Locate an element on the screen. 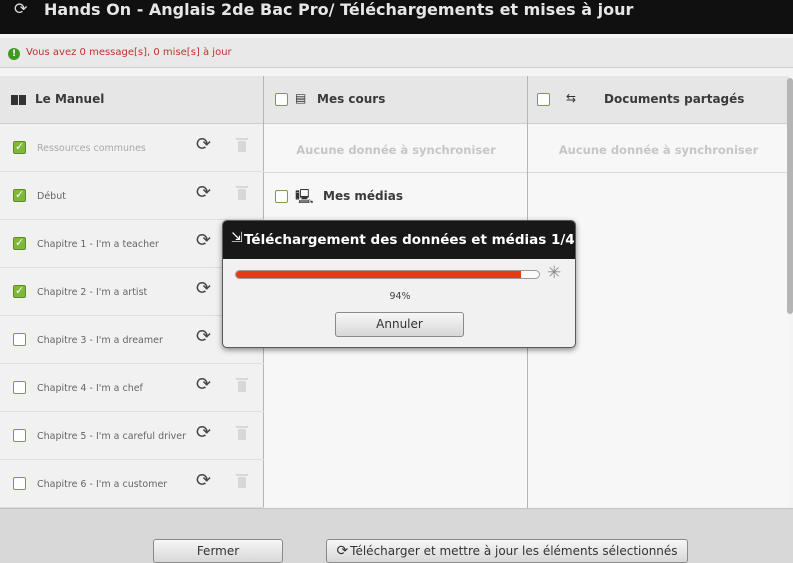  media-icon: 🖳 is located at coordinates (304, 197).